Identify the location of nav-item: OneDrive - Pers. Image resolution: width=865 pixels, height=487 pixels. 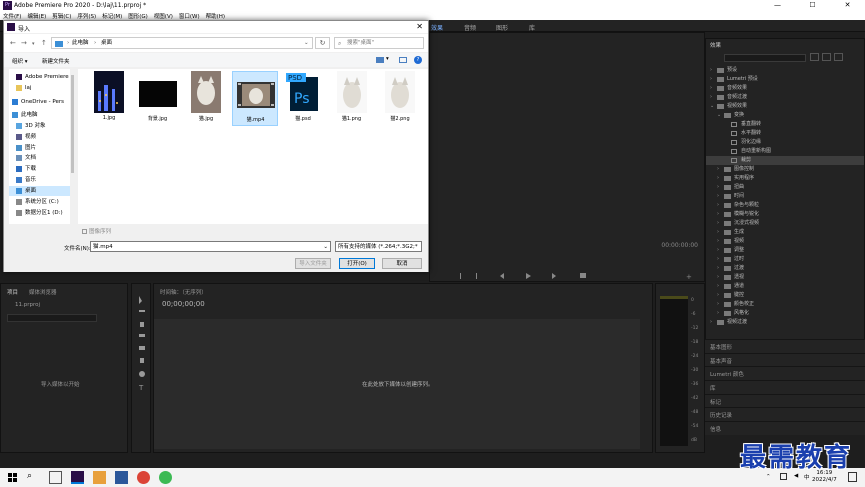
(40, 102).